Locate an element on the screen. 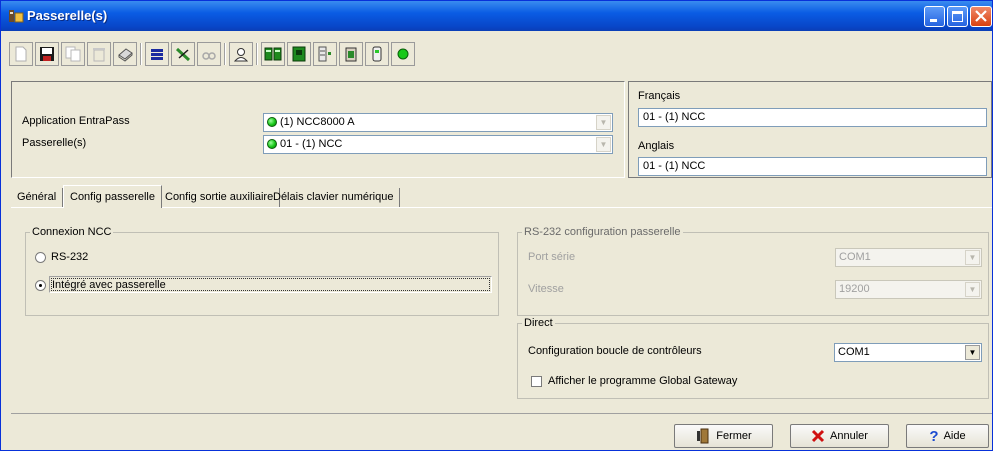 Image resolution: width=993 pixels, height=451 pixels. integrated-radio is located at coordinates (40, 285).